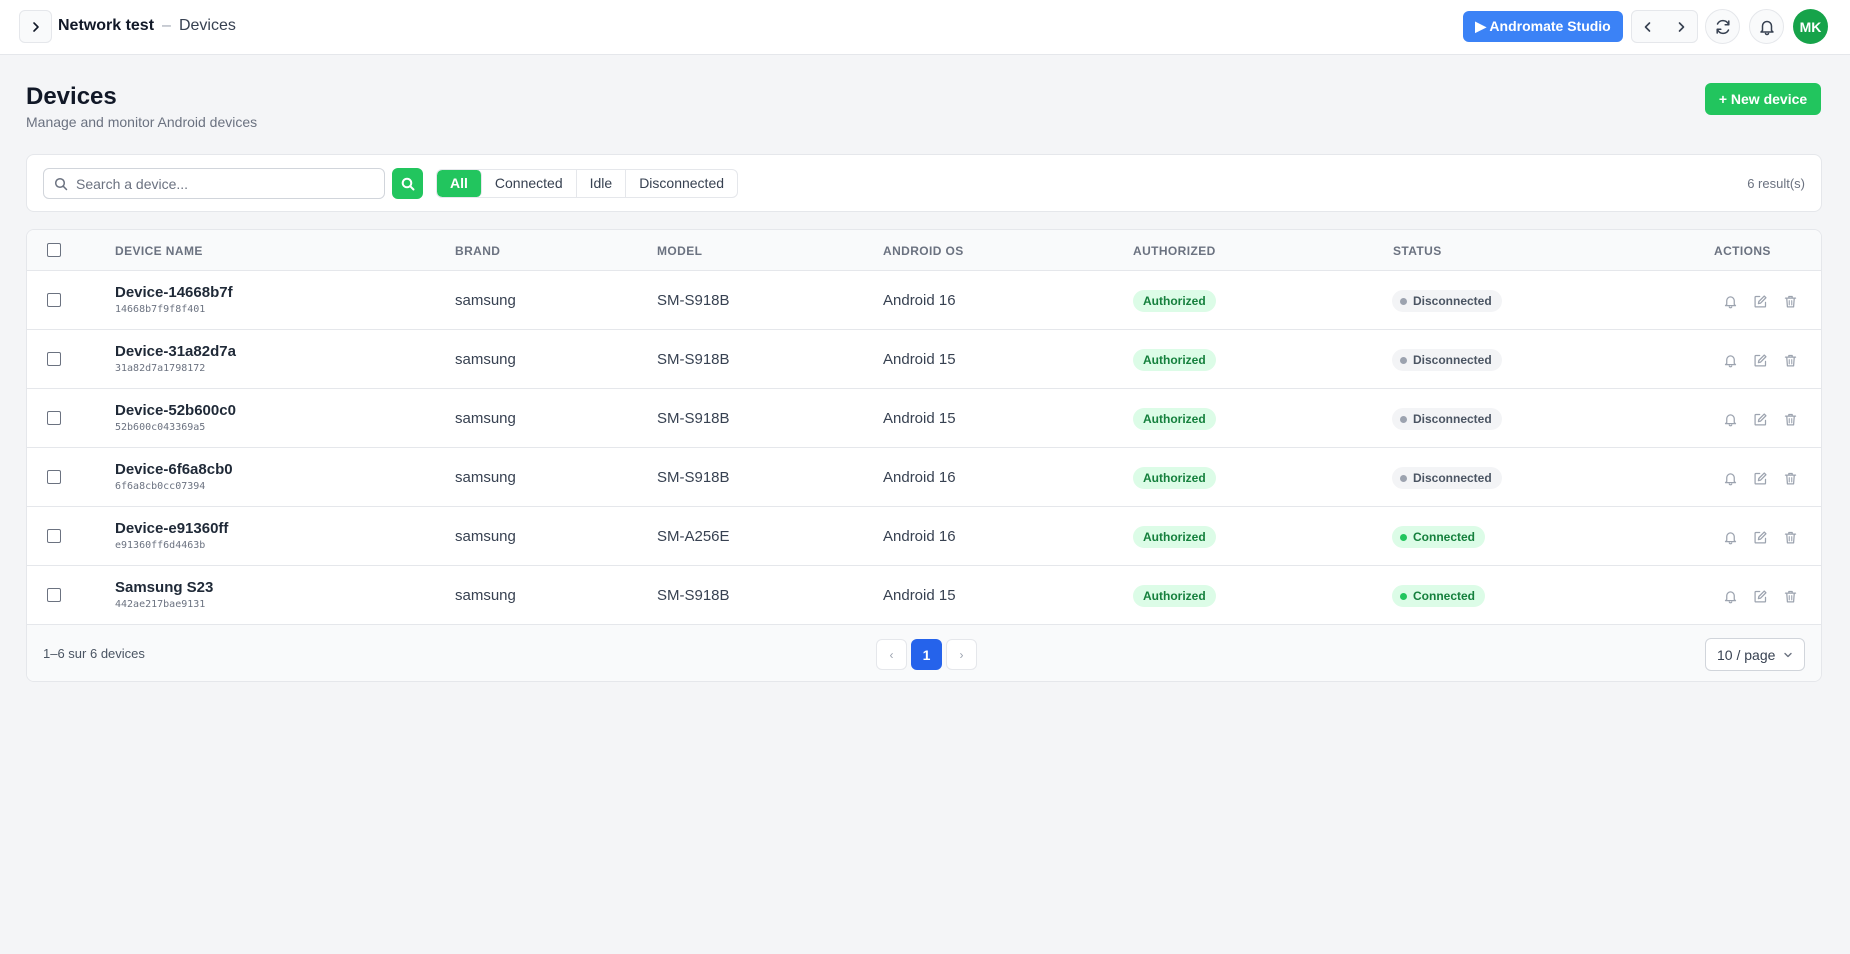  Describe the element at coordinates (160, 486) in the screenshot. I see `device-serial: 6f6a8cb0cc07394` at that location.